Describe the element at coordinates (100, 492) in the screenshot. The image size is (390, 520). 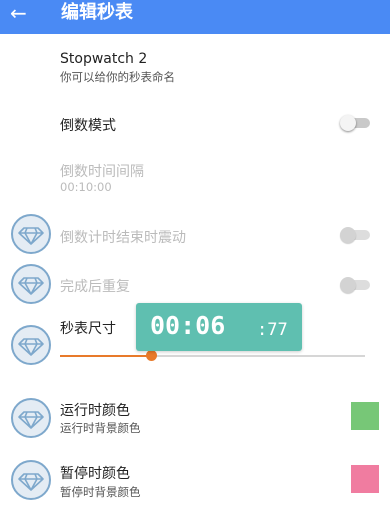
I see `paused-color-subtitle: 暂停时背景颜色` at that location.